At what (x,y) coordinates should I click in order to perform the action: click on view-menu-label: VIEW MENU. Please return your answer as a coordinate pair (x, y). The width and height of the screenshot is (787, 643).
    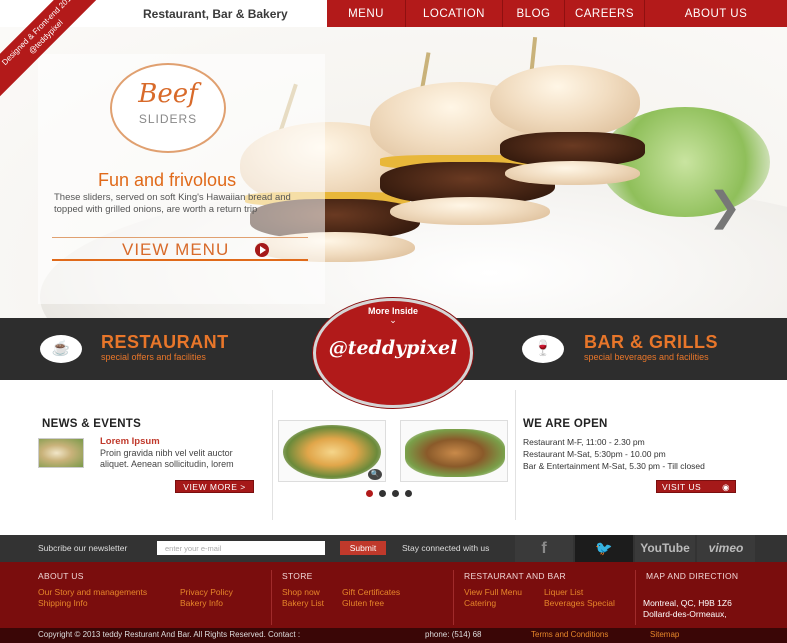
    Looking at the image, I should click on (176, 249).